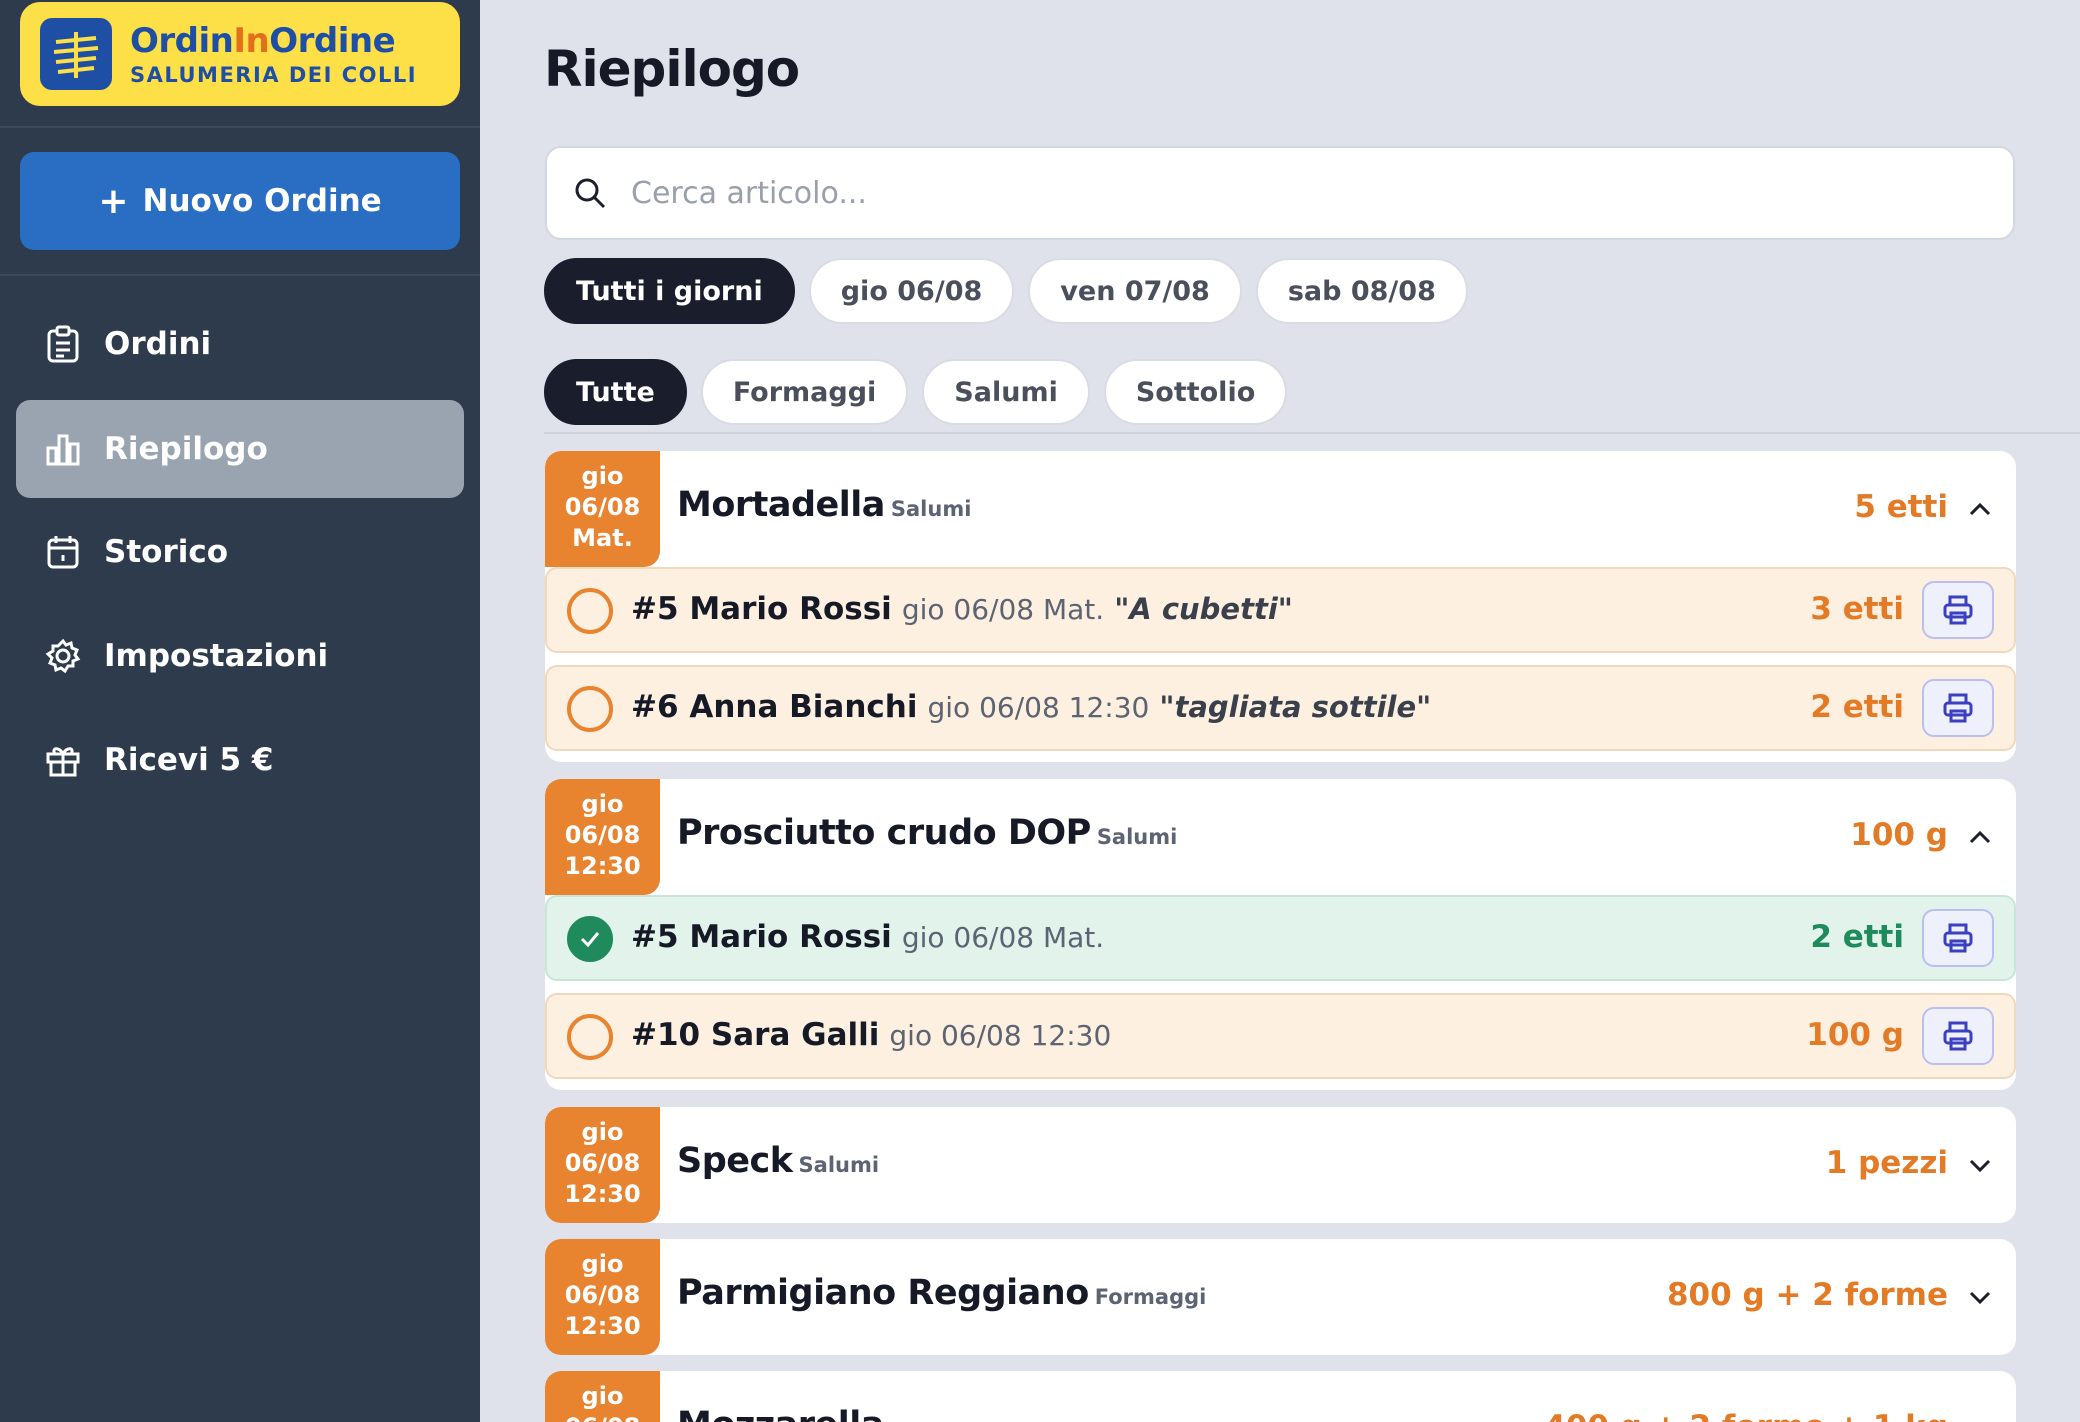 This screenshot has height=1422, width=2080. Describe the element at coordinates (1195, 392) in the screenshot. I see `category-filter-sottolio: Sottolio` at that location.